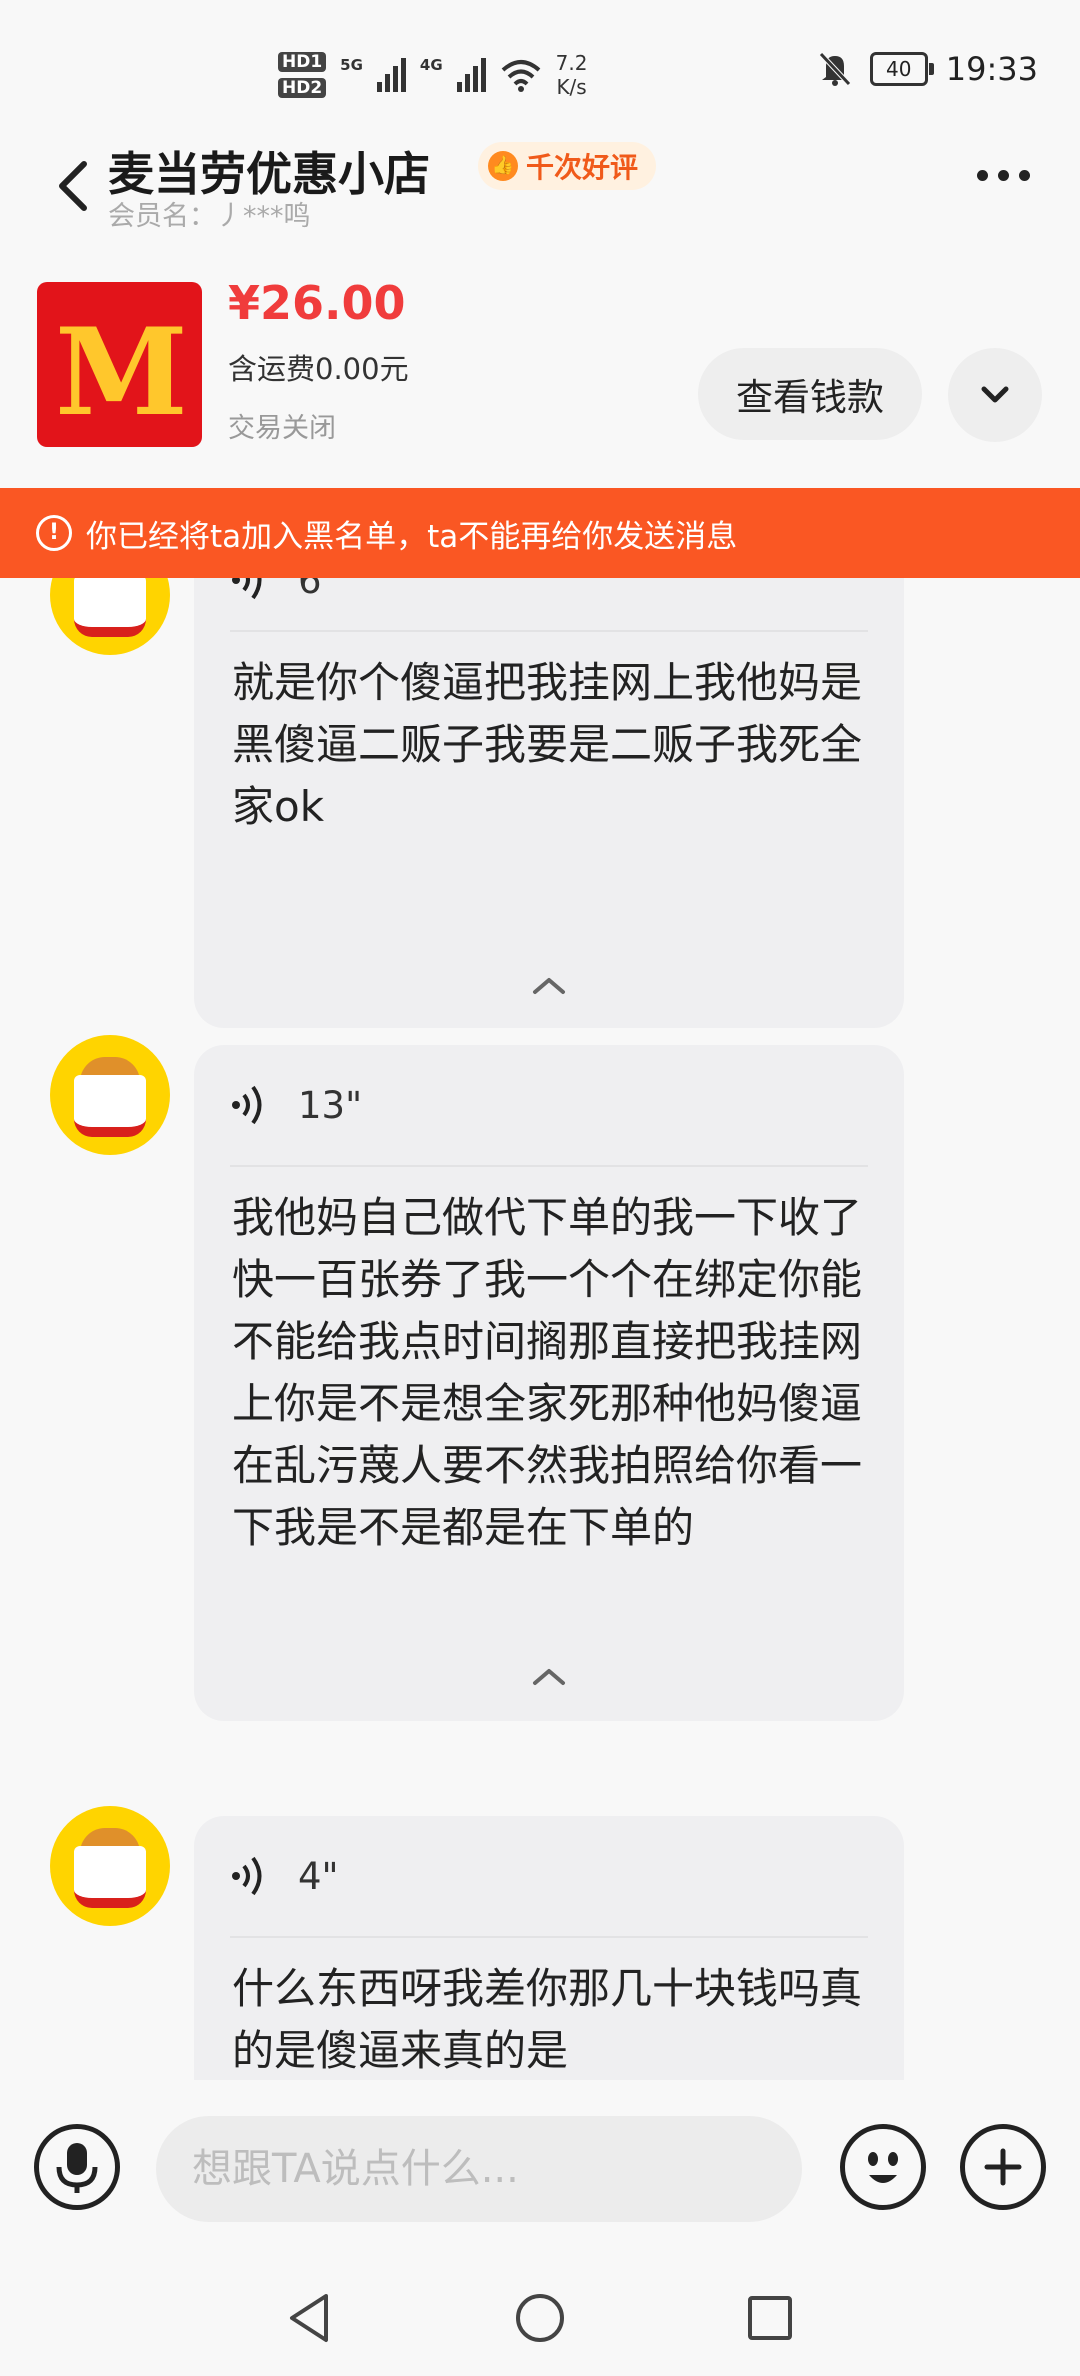 The image size is (1080, 2376). I want to click on rating-badge: 👍 千次好评, so click(567, 166).